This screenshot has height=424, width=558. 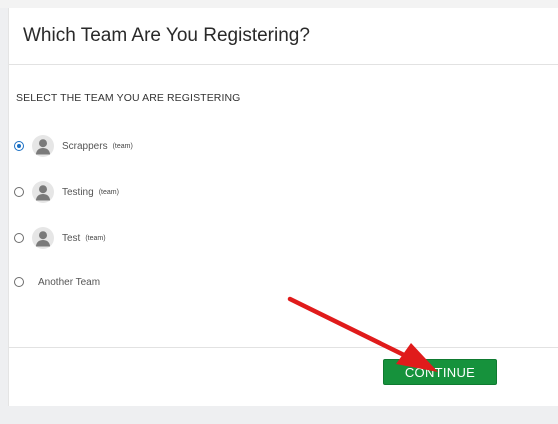 I want to click on team-option-test: Test (team), so click(x=60, y=238).